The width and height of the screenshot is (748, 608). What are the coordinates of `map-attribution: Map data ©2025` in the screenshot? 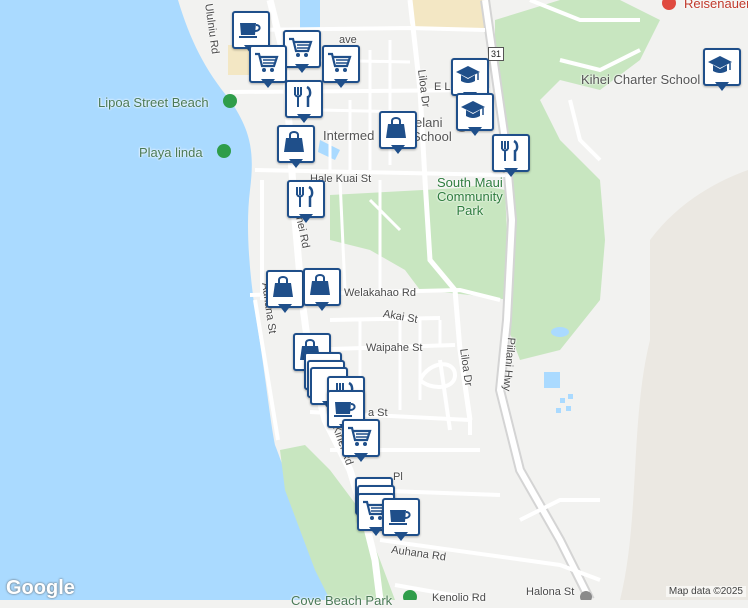 It's located at (705, 591).